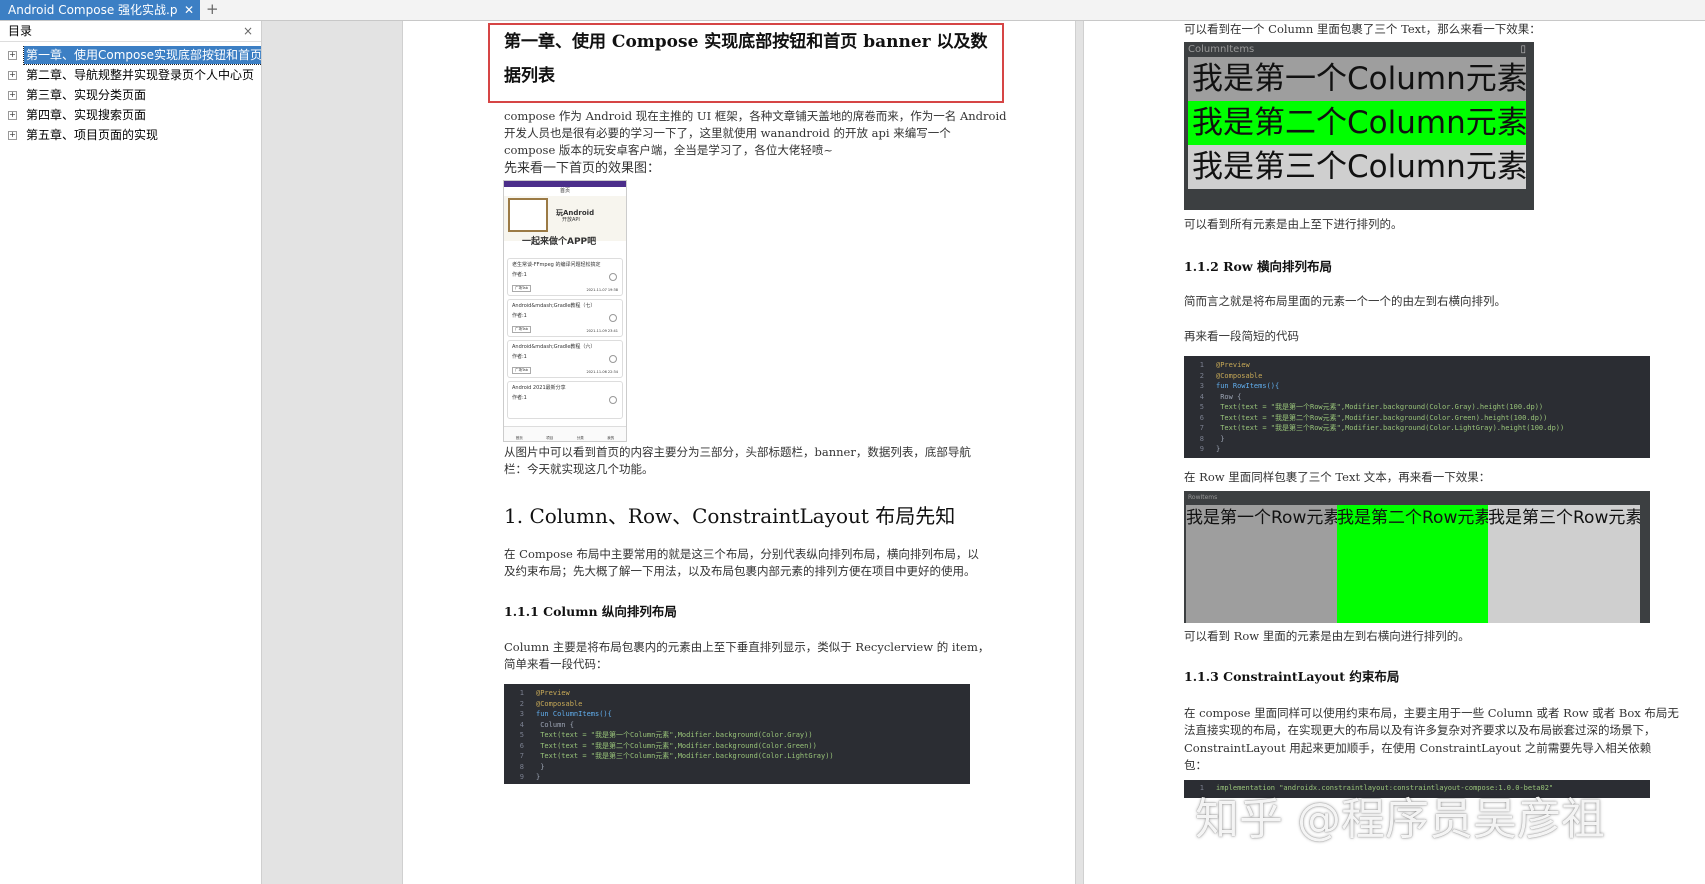 The width and height of the screenshot is (1705, 884). What do you see at coordinates (86, 115) in the screenshot?
I see `toc-item-label: 第四章、实现搜索页面` at bounding box center [86, 115].